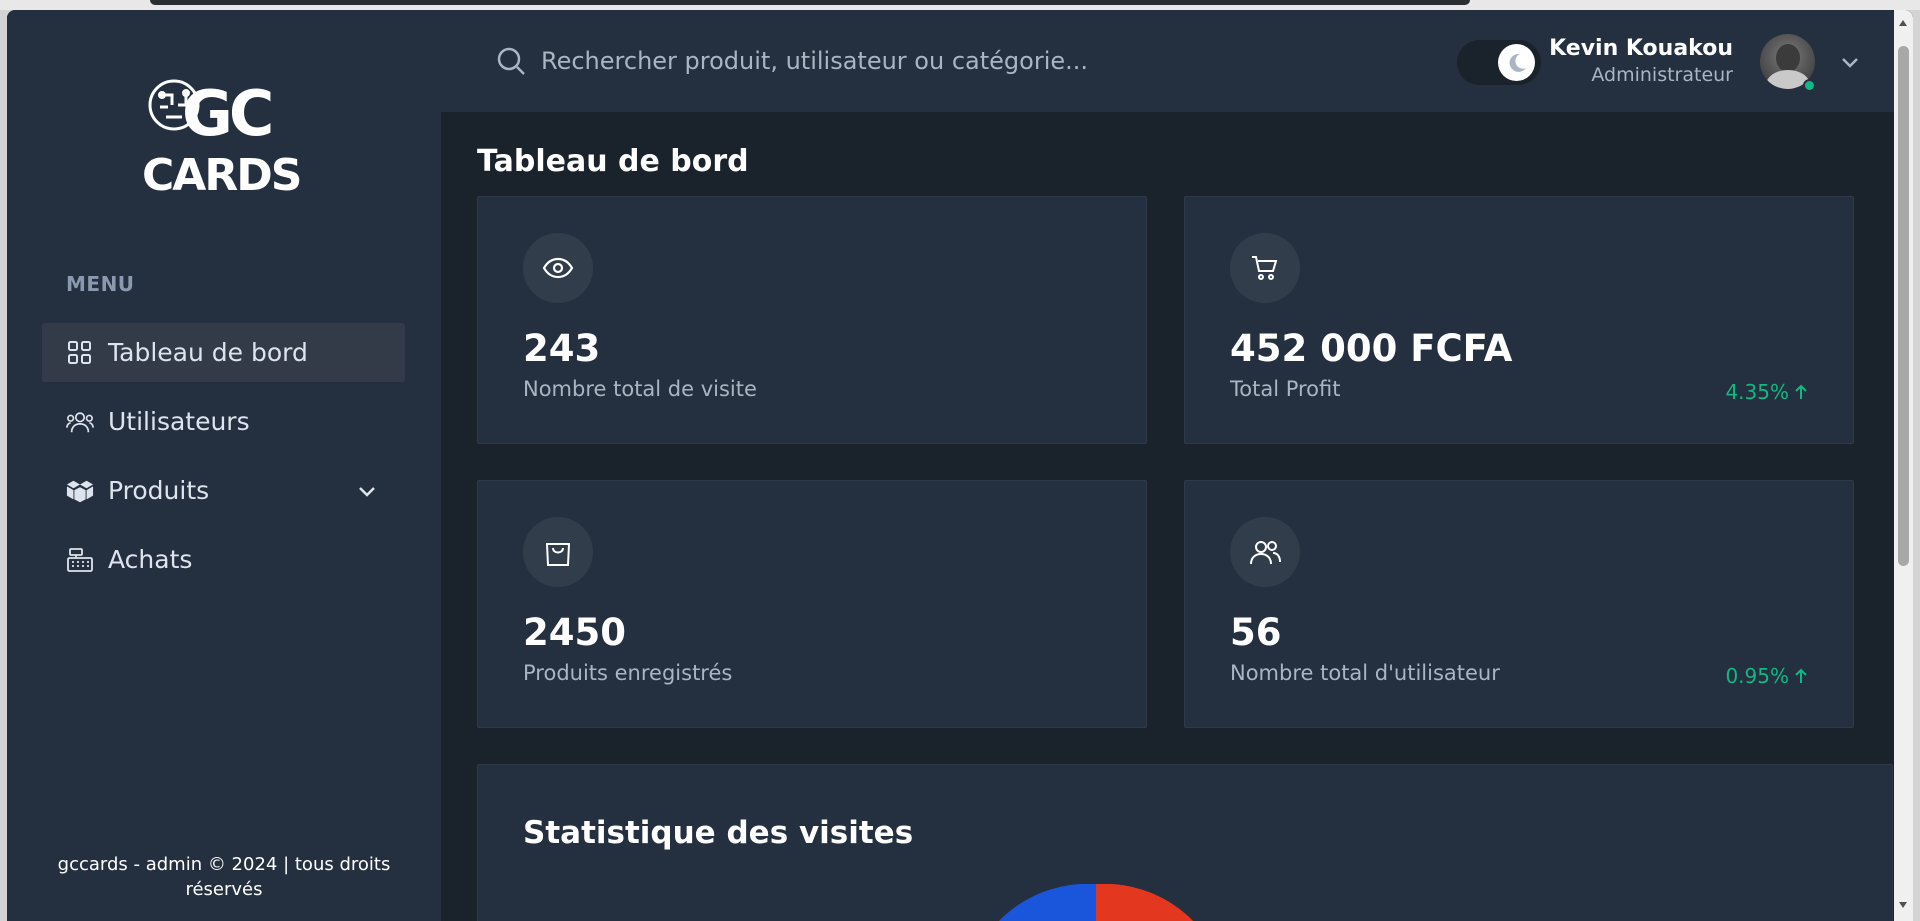  I want to click on stat-value: 452 000 FCFA, so click(1371, 348).